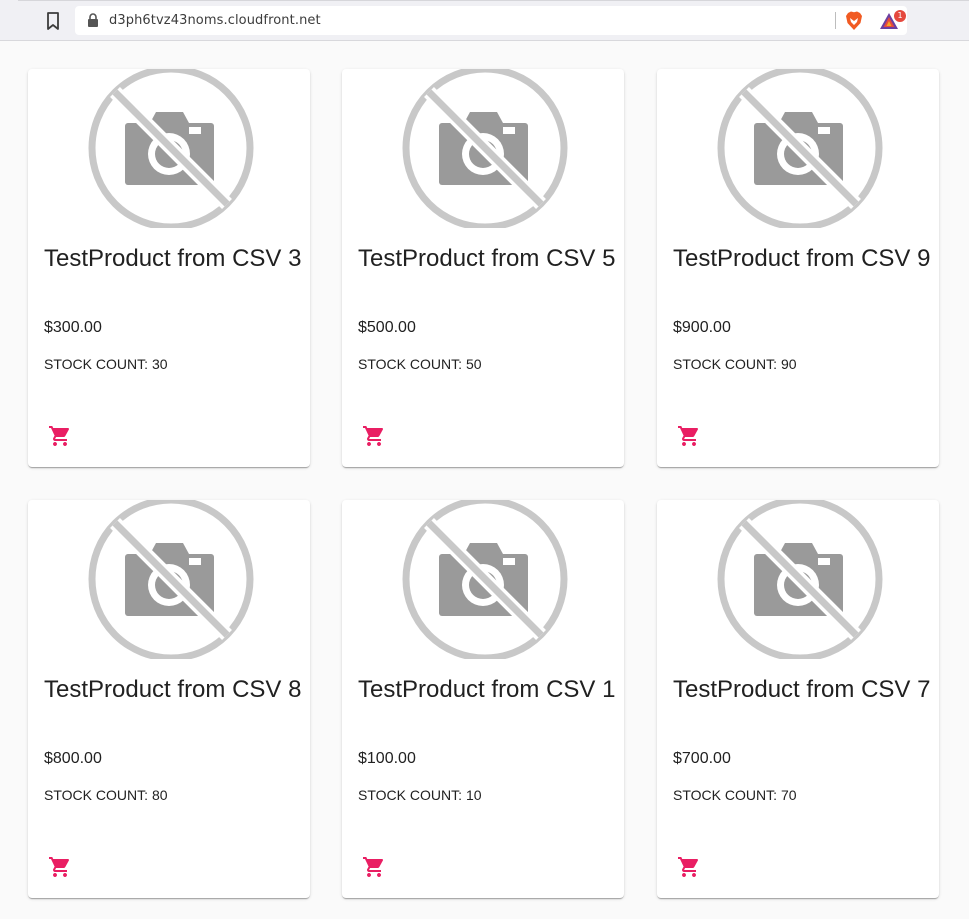  I want to click on tab-strip-edge, so click(493, 0).